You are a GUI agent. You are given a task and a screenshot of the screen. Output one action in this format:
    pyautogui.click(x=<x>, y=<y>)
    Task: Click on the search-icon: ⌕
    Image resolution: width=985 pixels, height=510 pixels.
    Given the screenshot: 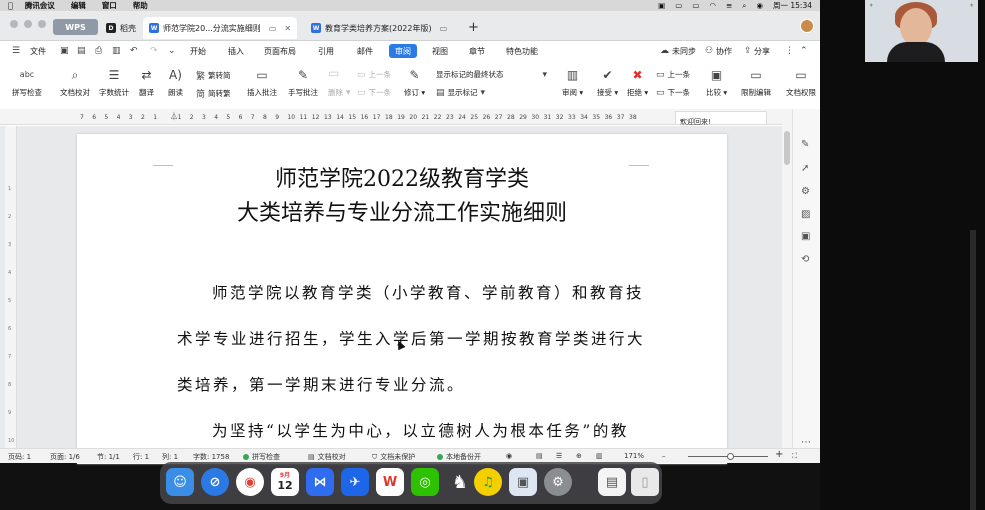 What is the action you would take?
    pyautogui.click(x=744, y=6)
    